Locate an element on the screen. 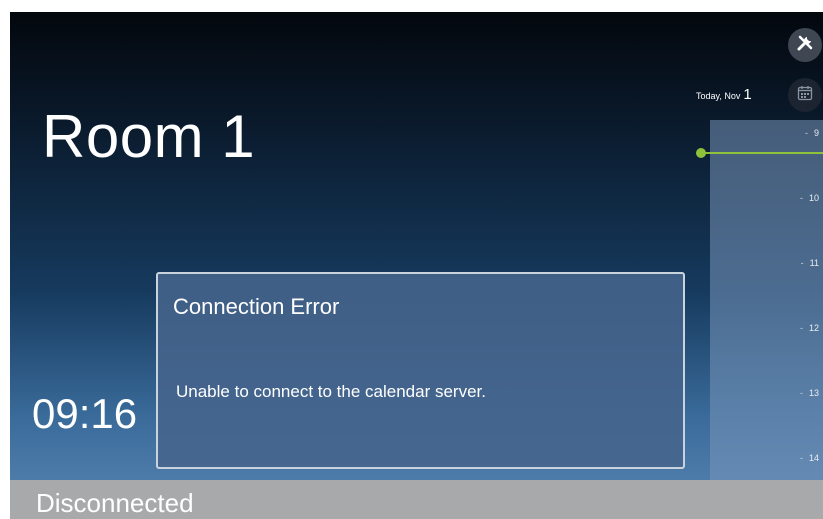 The image size is (823, 519). date-day: 1 is located at coordinates (747, 94).